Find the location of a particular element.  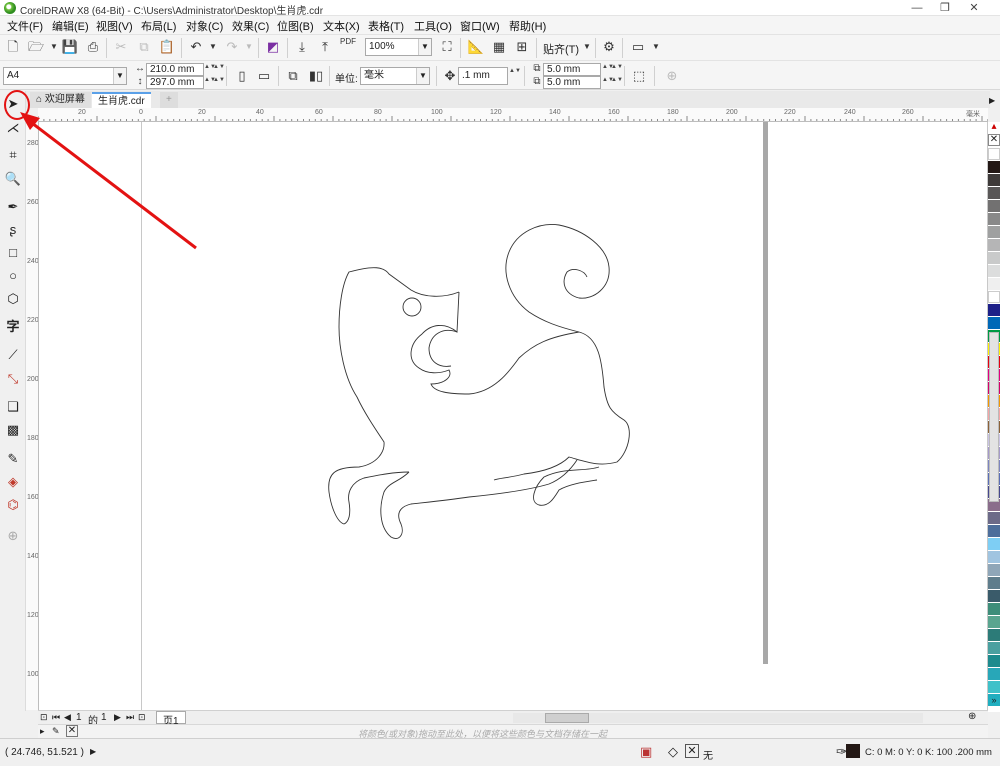

menu-help: 帮助(H) is located at coordinates (527, 26).